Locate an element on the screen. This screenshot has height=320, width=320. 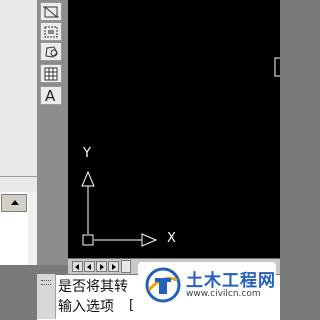
watermark: 土木工程网 www.civilcn.com is located at coordinates (207, 285).